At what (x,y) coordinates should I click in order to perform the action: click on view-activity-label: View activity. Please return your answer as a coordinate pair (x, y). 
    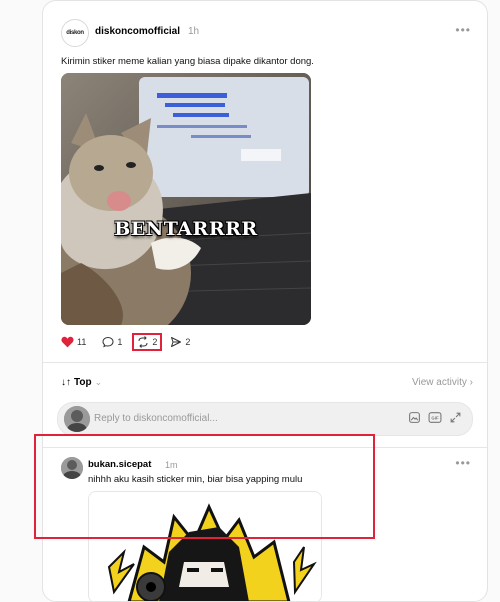
    Looking at the image, I should click on (439, 382).